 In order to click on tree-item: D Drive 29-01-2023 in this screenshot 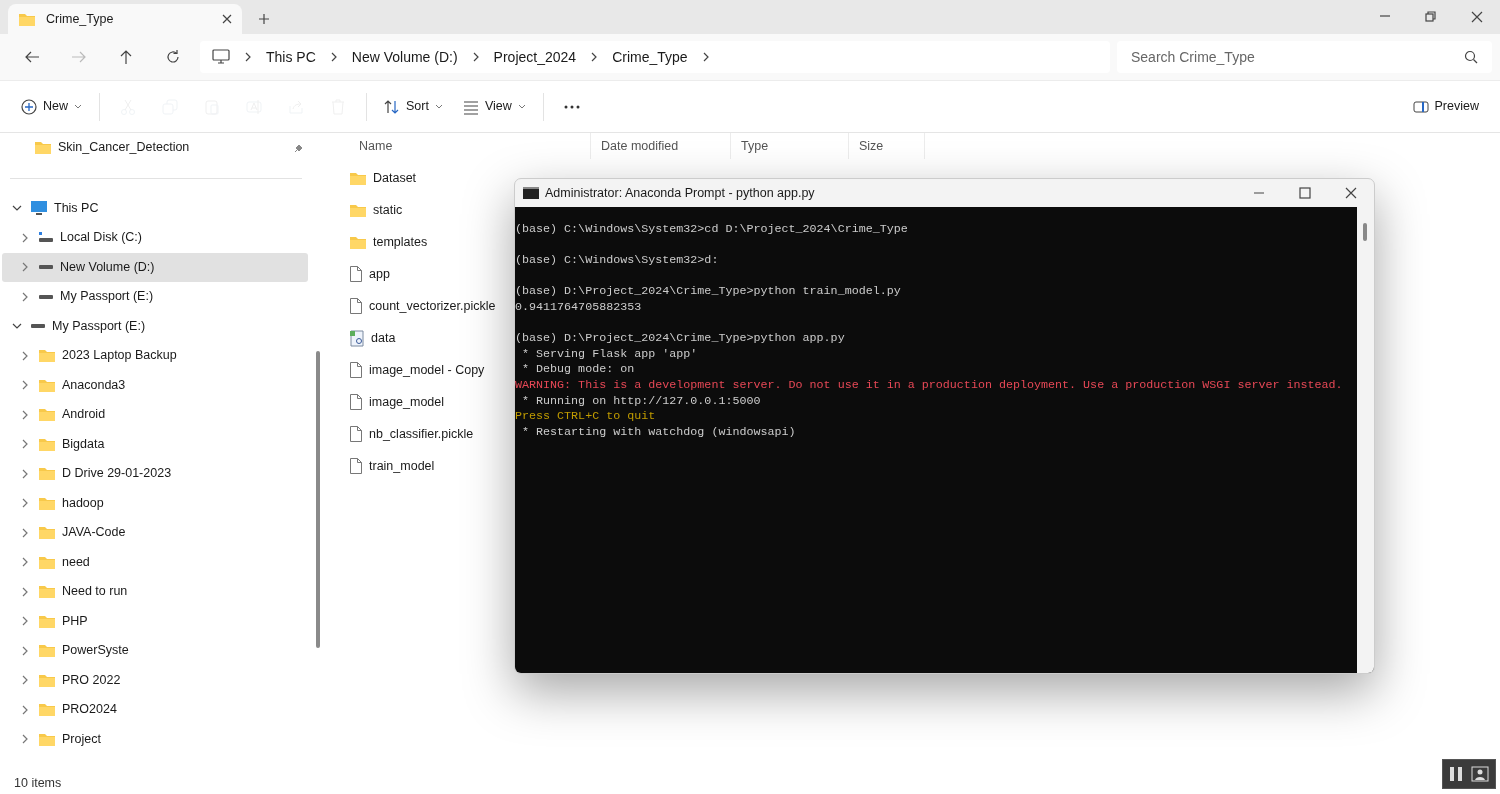, I will do `click(155, 474)`.